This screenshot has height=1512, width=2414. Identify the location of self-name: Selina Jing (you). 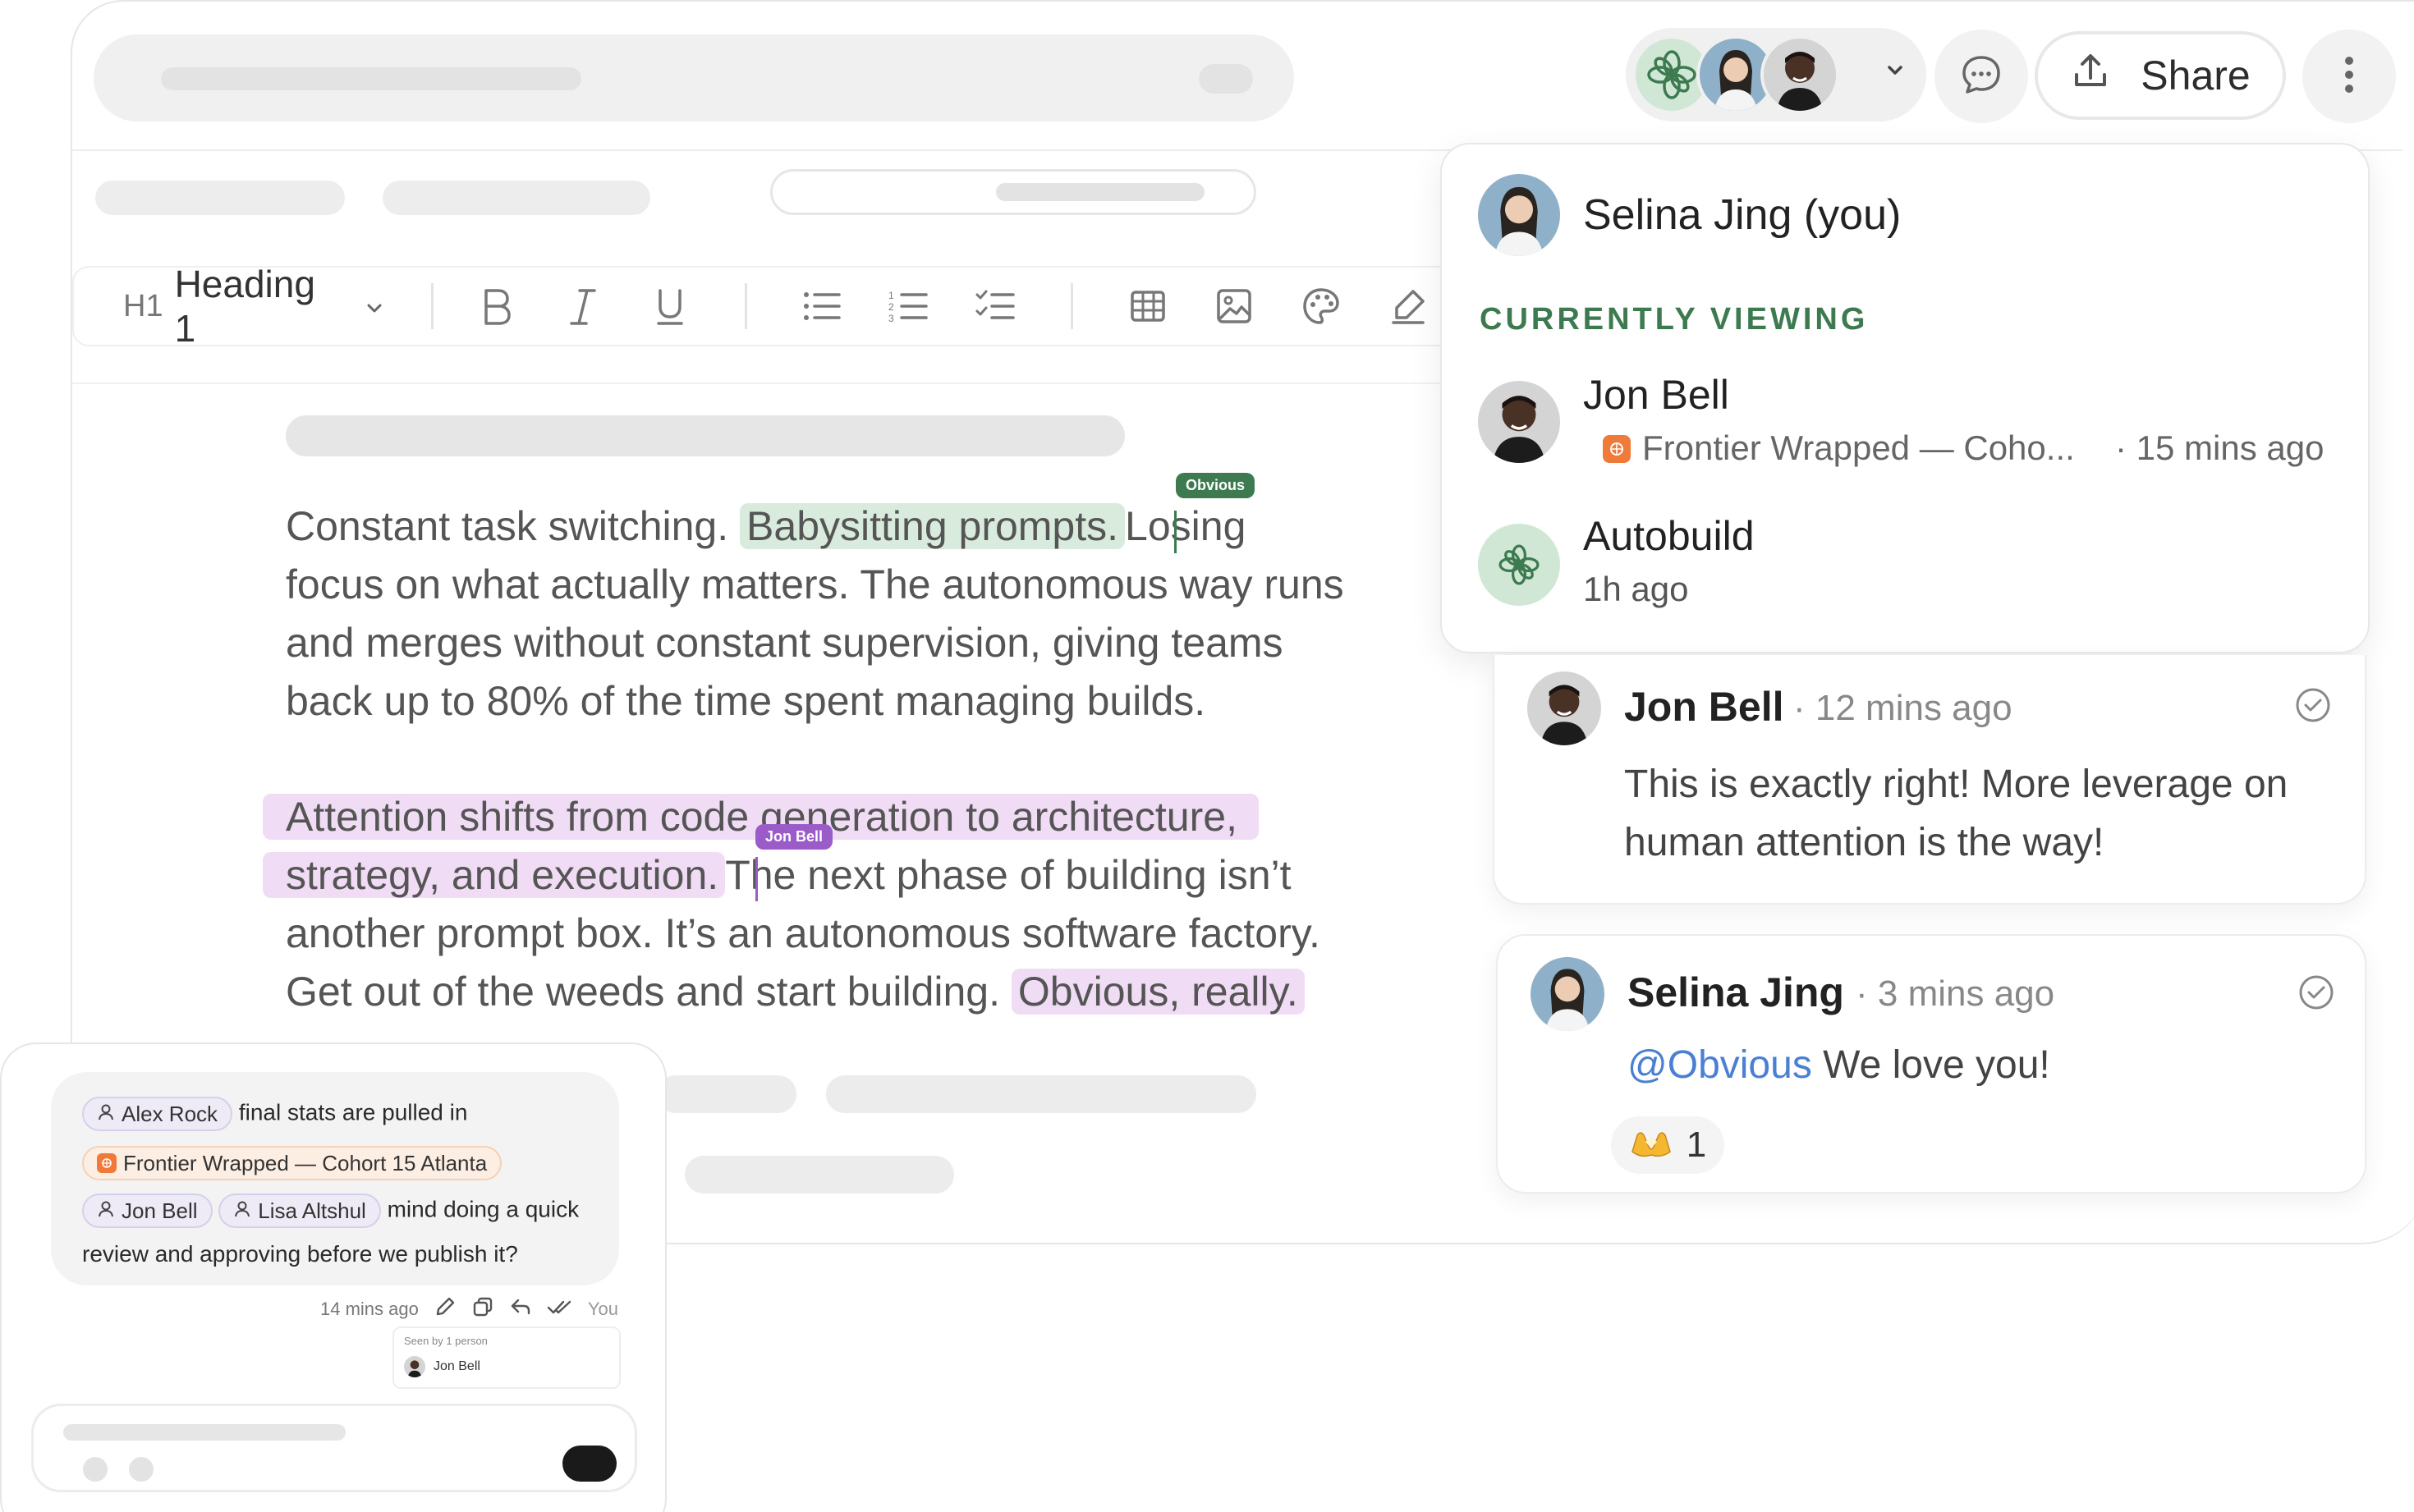
(1742, 215).